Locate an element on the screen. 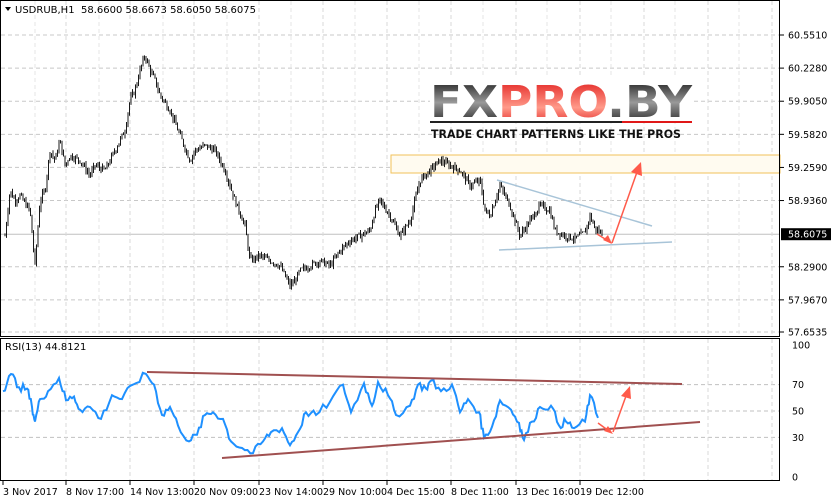 The image size is (831, 504). svg-text:58.6600 58.6673 58.6050 58.607: 58.6600 58.6673 58.6050 58.6075 is located at coordinates (168, 10).